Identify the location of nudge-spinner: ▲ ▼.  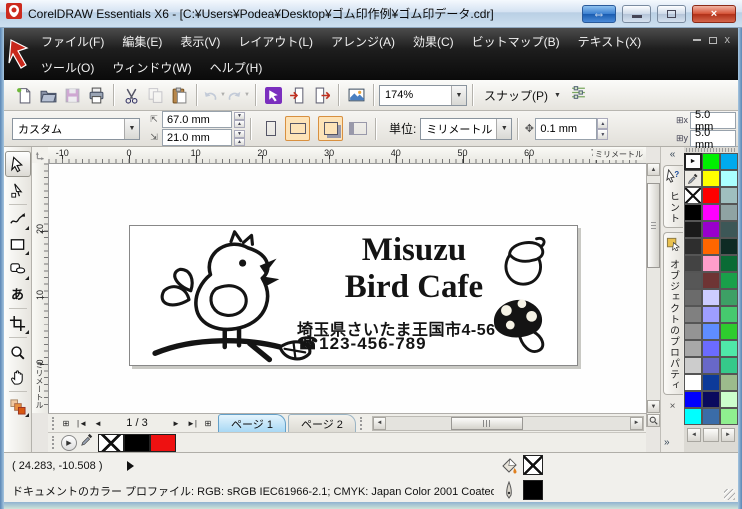
(603, 128).